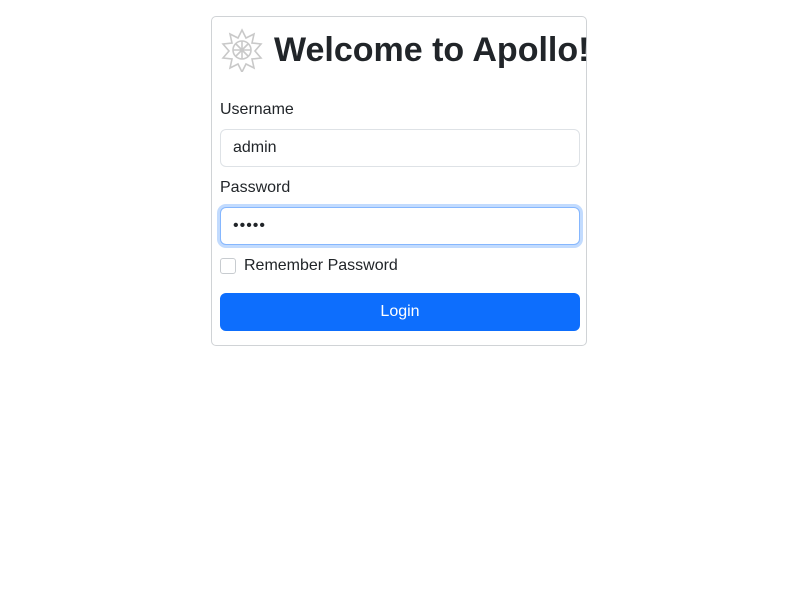  I want to click on card-header: Welcome to Apollo!, so click(404, 50).